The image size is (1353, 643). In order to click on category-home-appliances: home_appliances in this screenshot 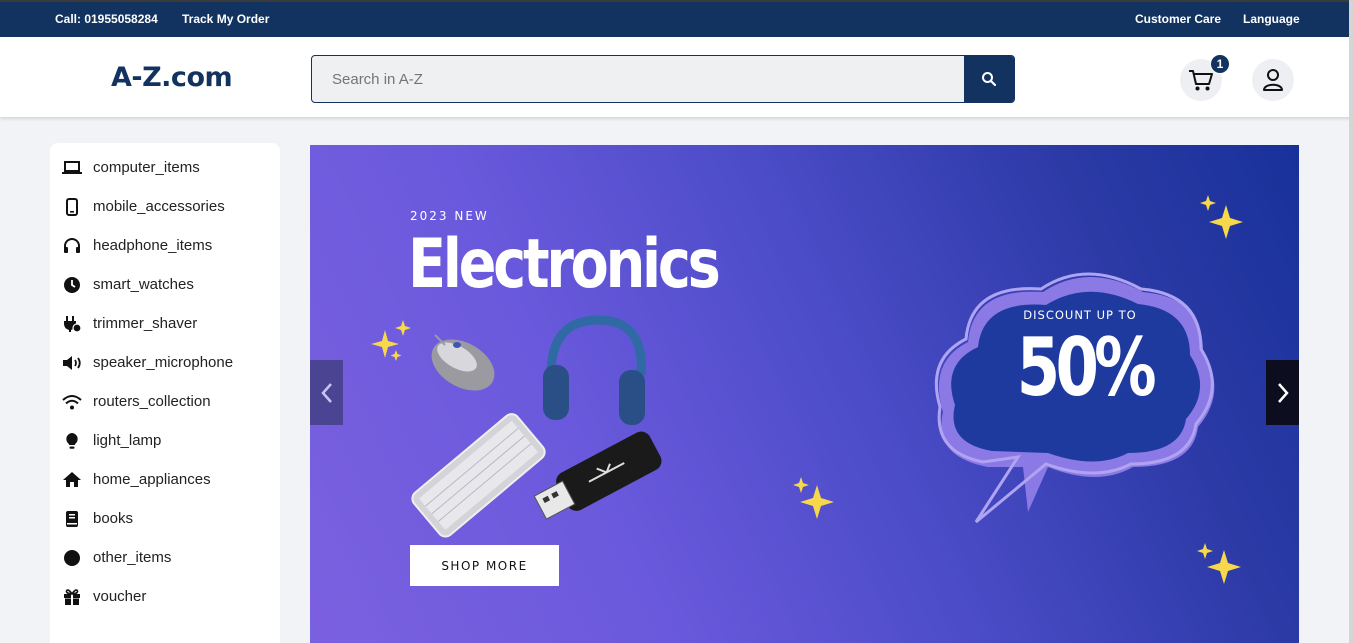, I will do `click(165, 479)`.